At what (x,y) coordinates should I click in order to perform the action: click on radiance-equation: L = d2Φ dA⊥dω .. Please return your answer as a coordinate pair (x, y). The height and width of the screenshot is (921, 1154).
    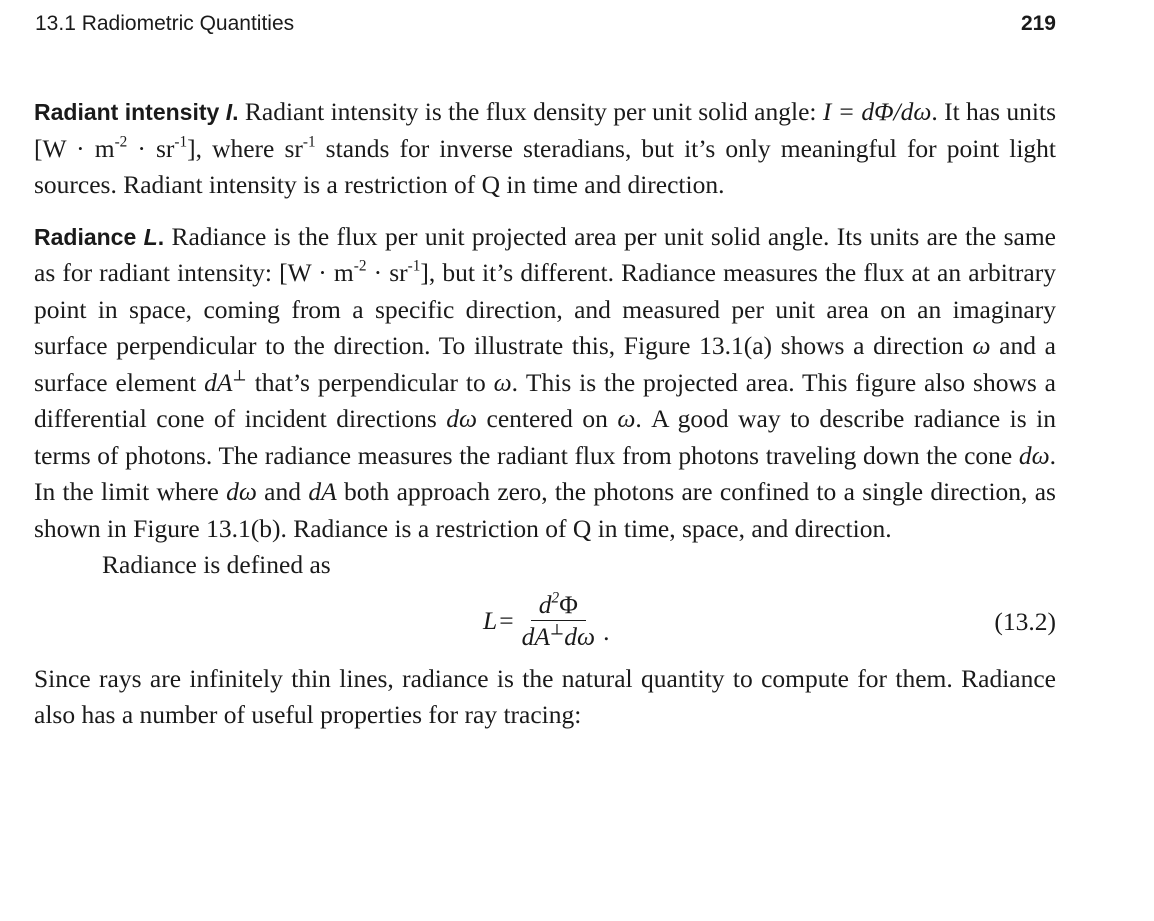
    Looking at the image, I should click on (546, 620).